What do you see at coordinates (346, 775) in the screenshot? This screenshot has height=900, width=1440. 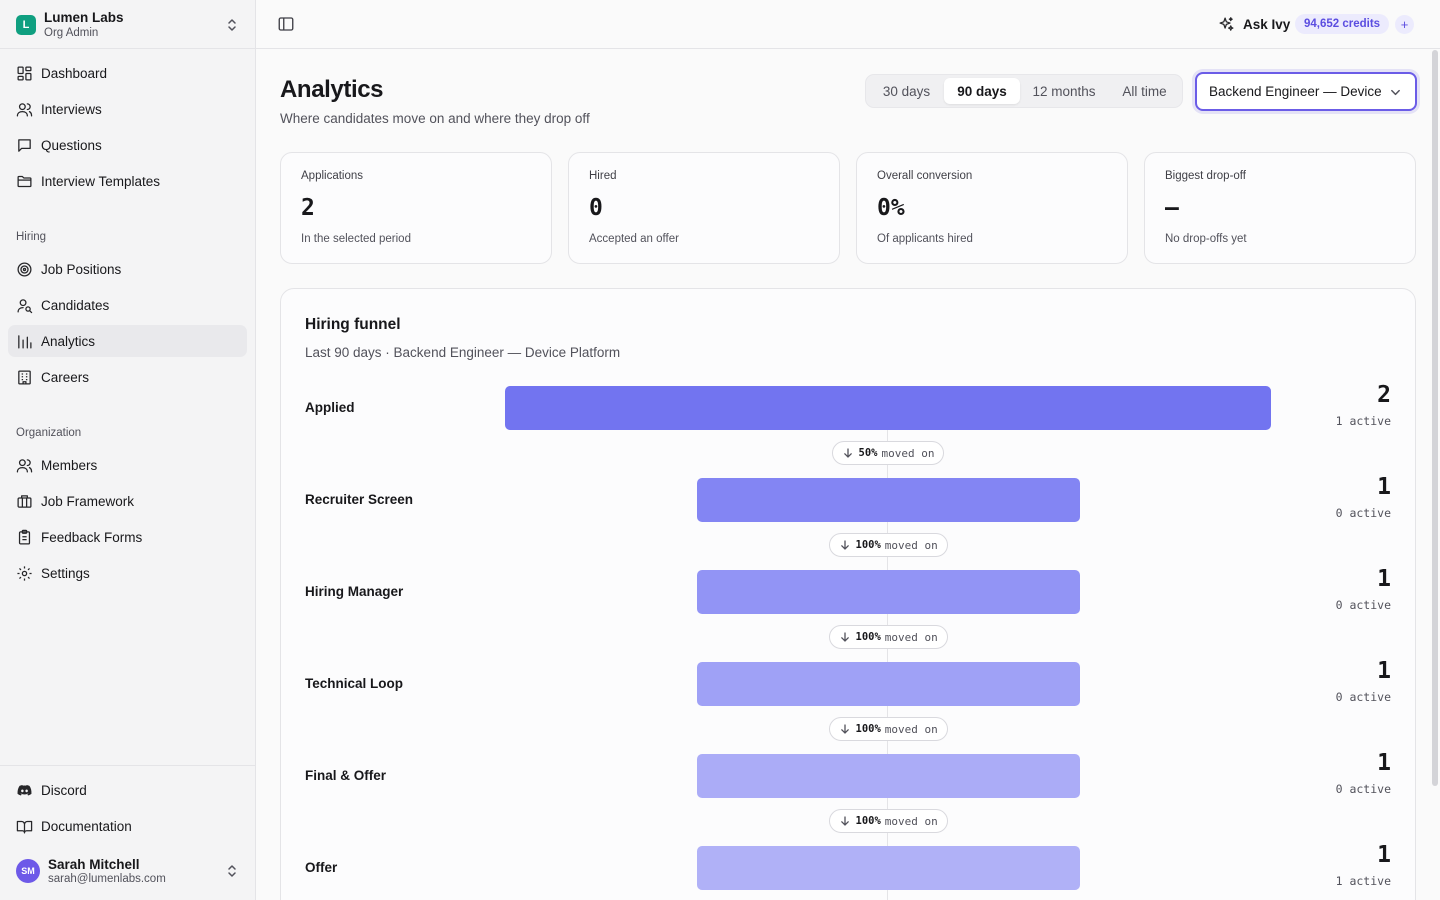 I see `funnel-stage-label: Final & Offer` at bounding box center [346, 775].